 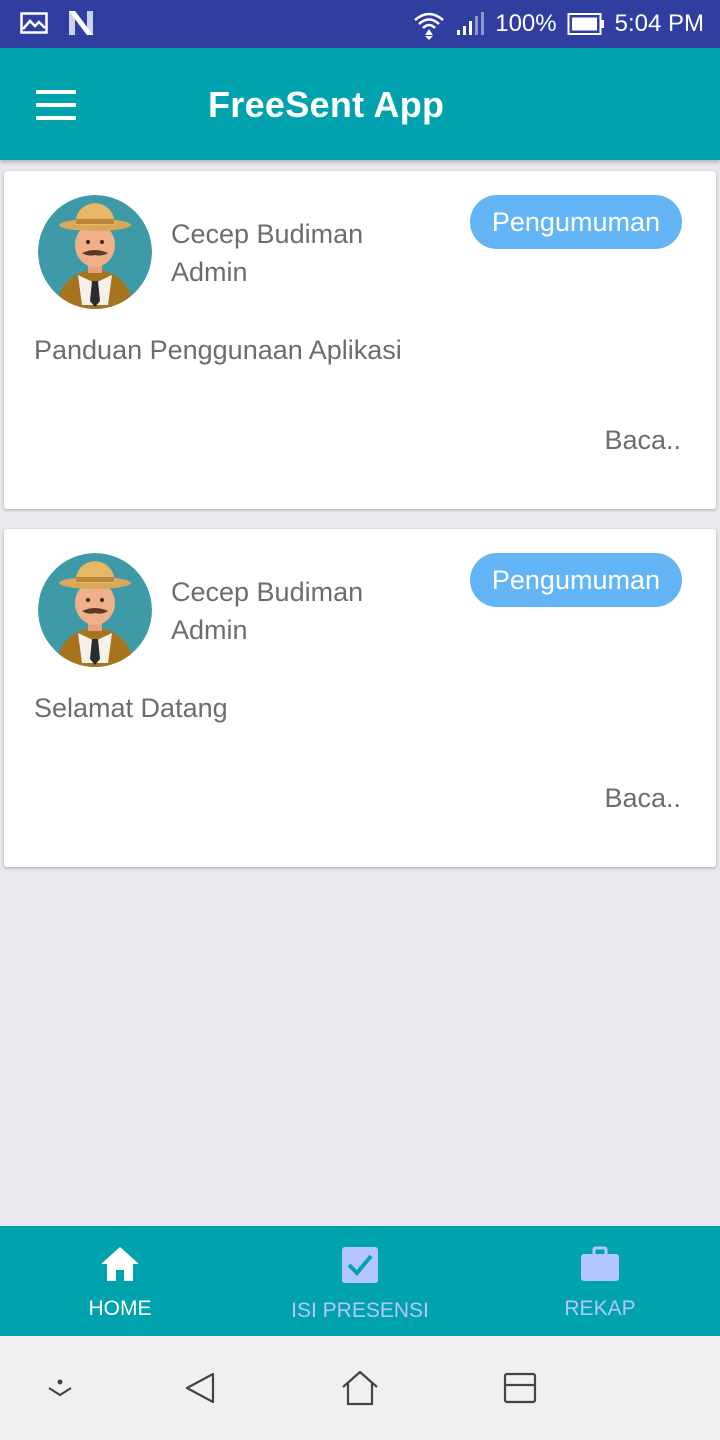 What do you see at coordinates (600, 1266) in the screenshot?
I see `briefcase-icon` at bounding box center [600, 1266].